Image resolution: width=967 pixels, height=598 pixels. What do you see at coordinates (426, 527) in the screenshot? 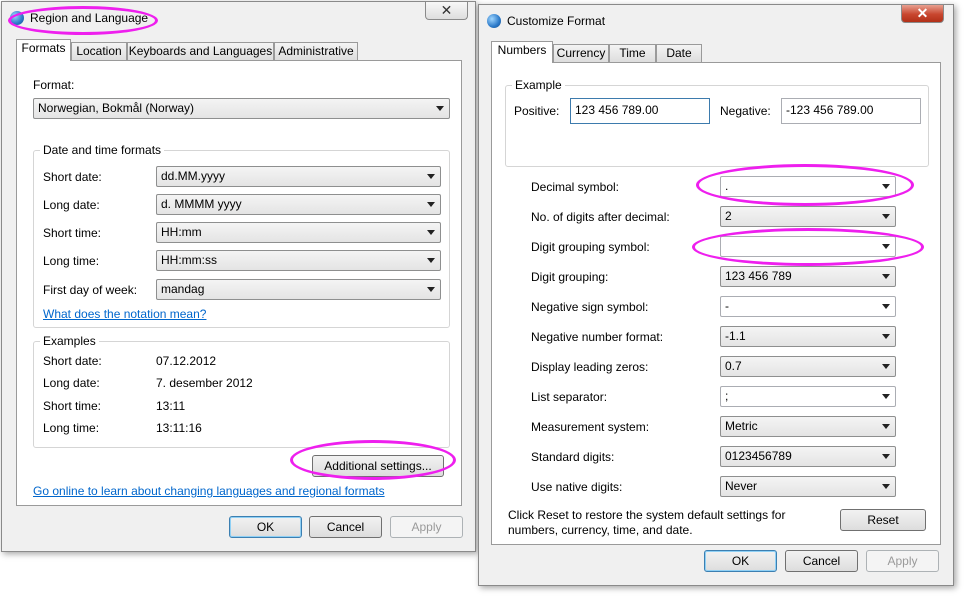
I see `region-apply-button: Apply` at bounding box center [426, 527].